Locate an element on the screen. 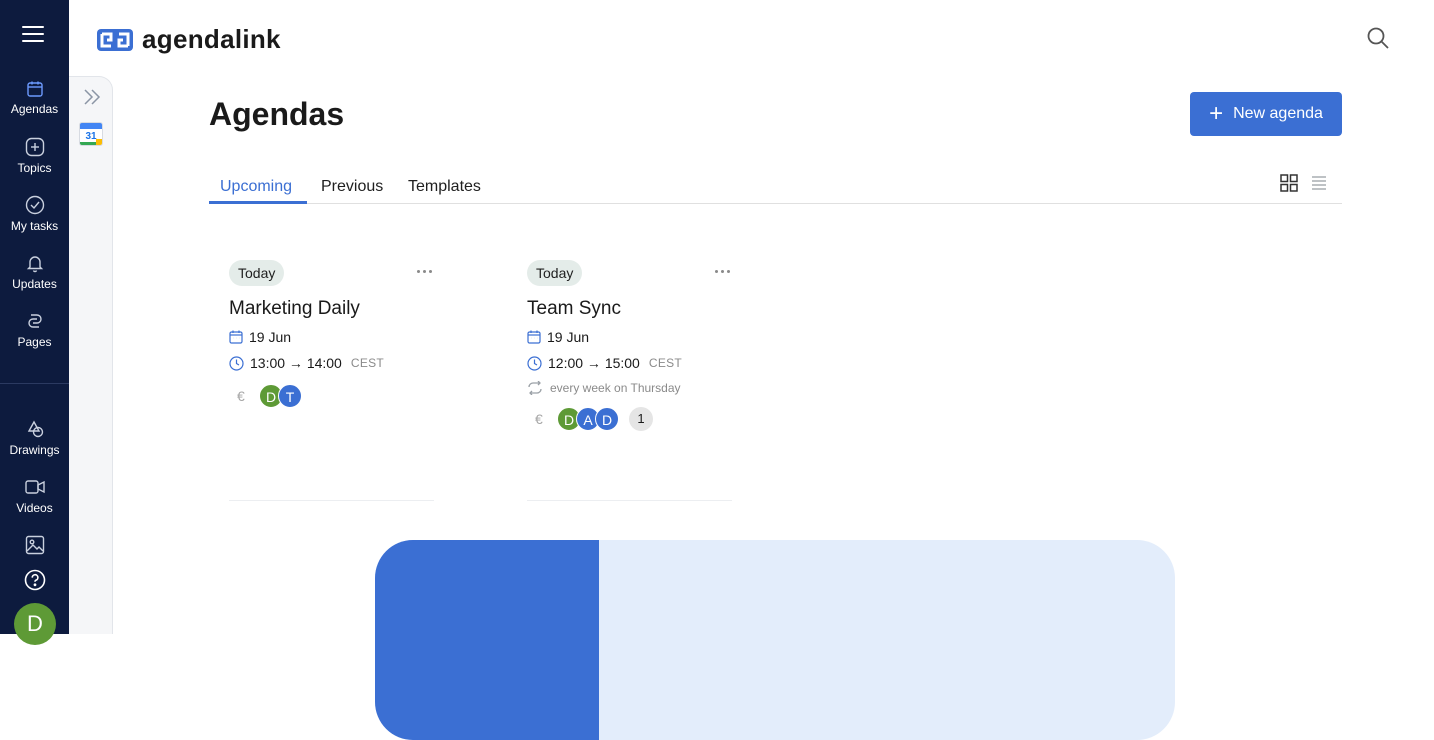 The image size is (1434, 740). recurrence-text: every week on Thursday is located at coordinates (615, 388).